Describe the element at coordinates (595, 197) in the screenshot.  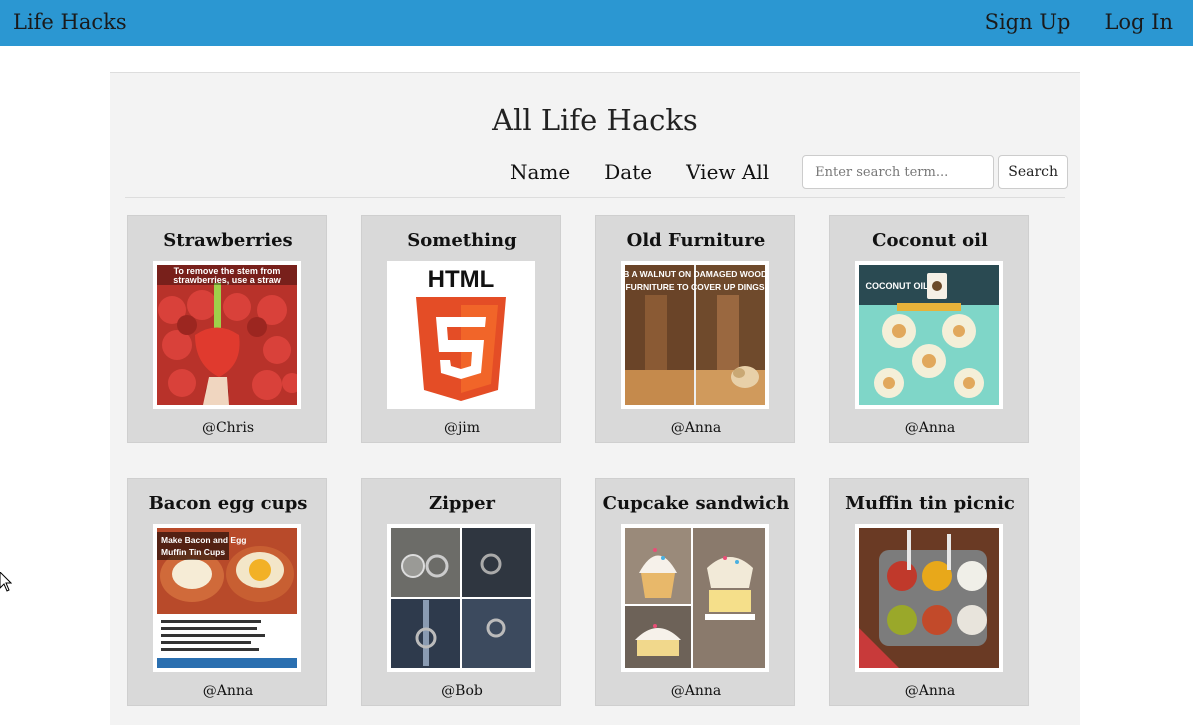
I see `divider` at that location.